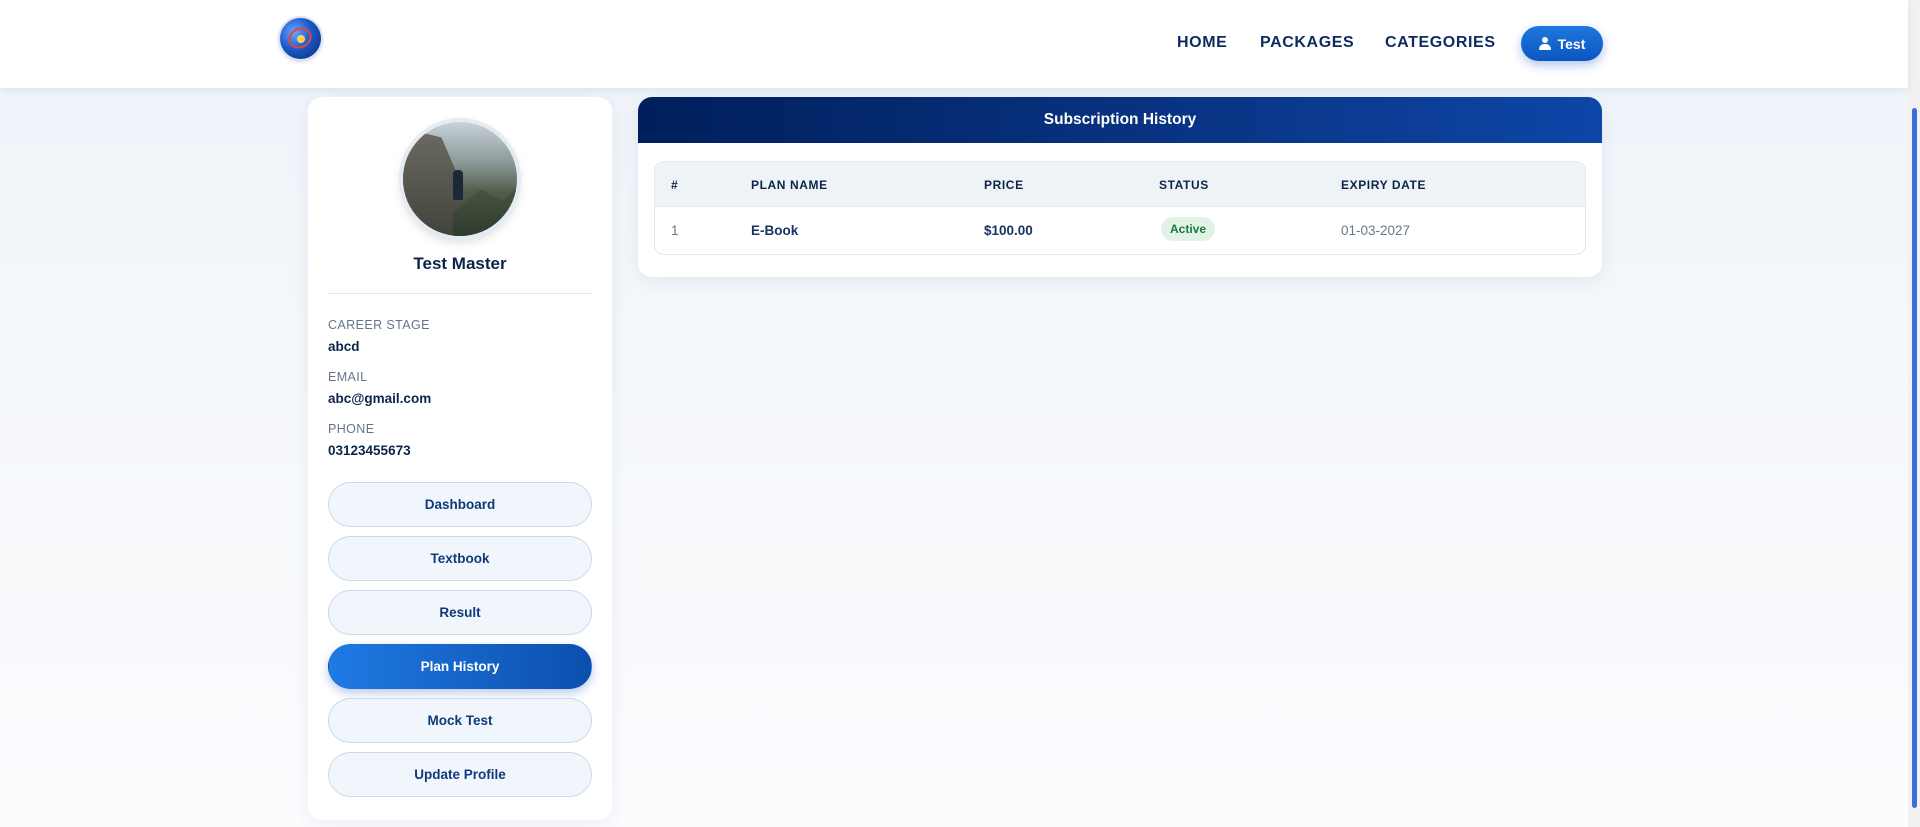  Describe the element at coordinates (1544, 43) in the screenshot. I see `user-icon` at that location.